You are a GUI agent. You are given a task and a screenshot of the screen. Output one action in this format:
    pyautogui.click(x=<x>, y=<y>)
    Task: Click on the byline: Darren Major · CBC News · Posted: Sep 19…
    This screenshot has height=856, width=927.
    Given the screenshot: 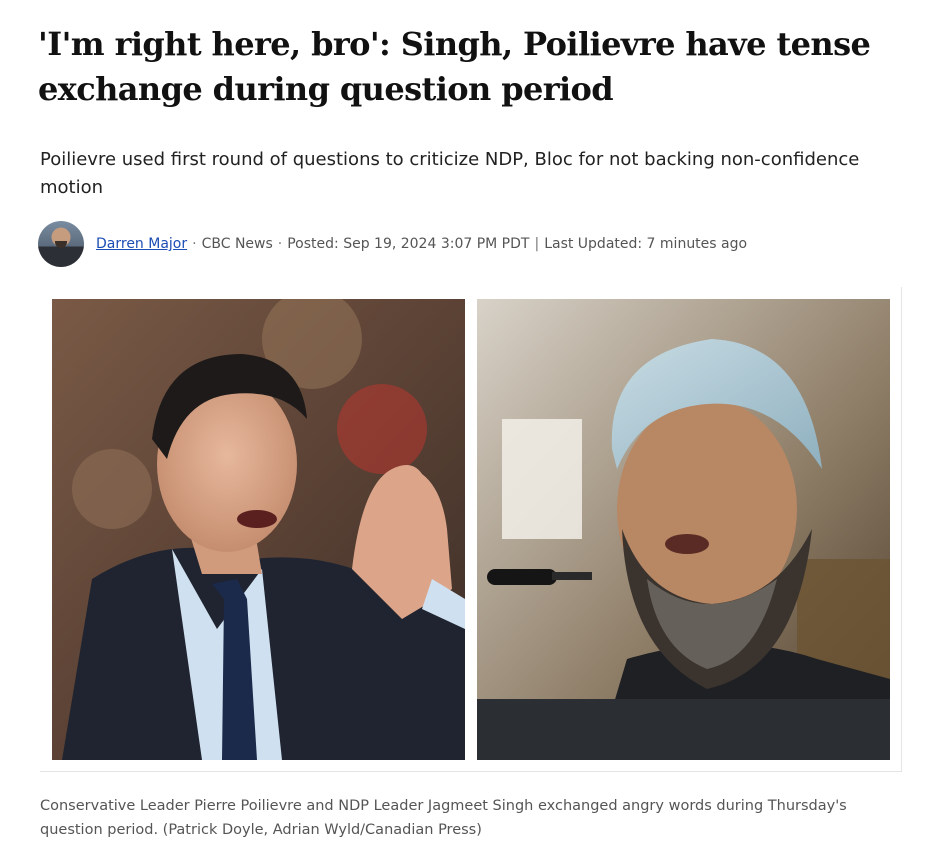 What is the action you would take?
    pyautogui.click(x=468, y=244)
    